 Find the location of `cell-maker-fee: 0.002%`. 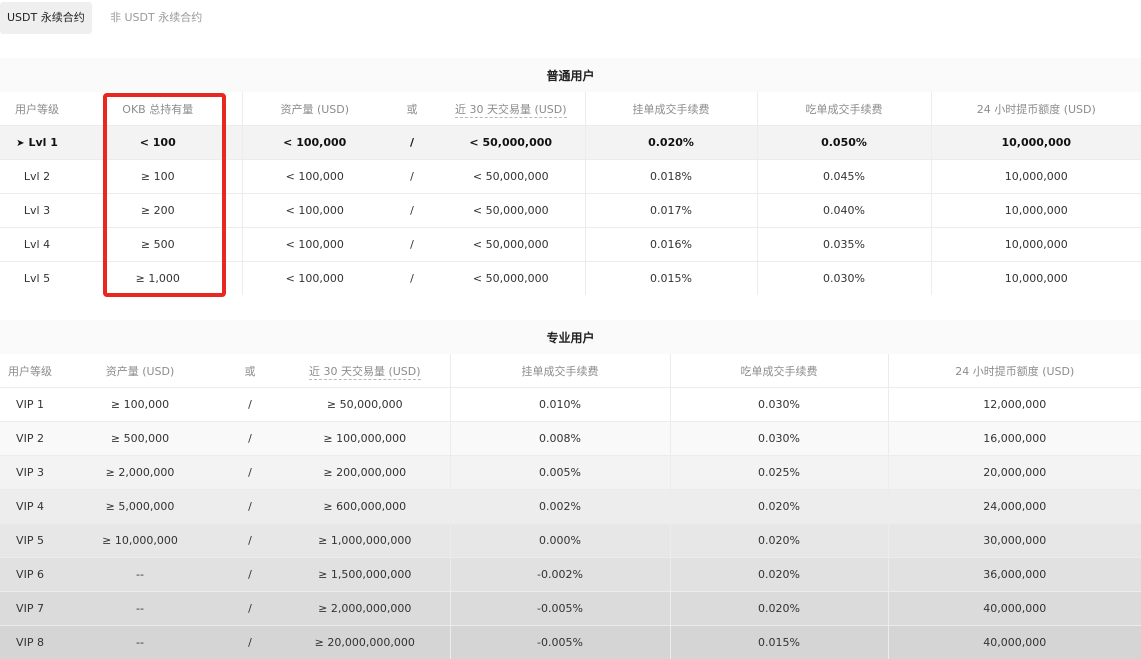

cell-maker-fee: 0.002% is located at coordinates (560, 507).